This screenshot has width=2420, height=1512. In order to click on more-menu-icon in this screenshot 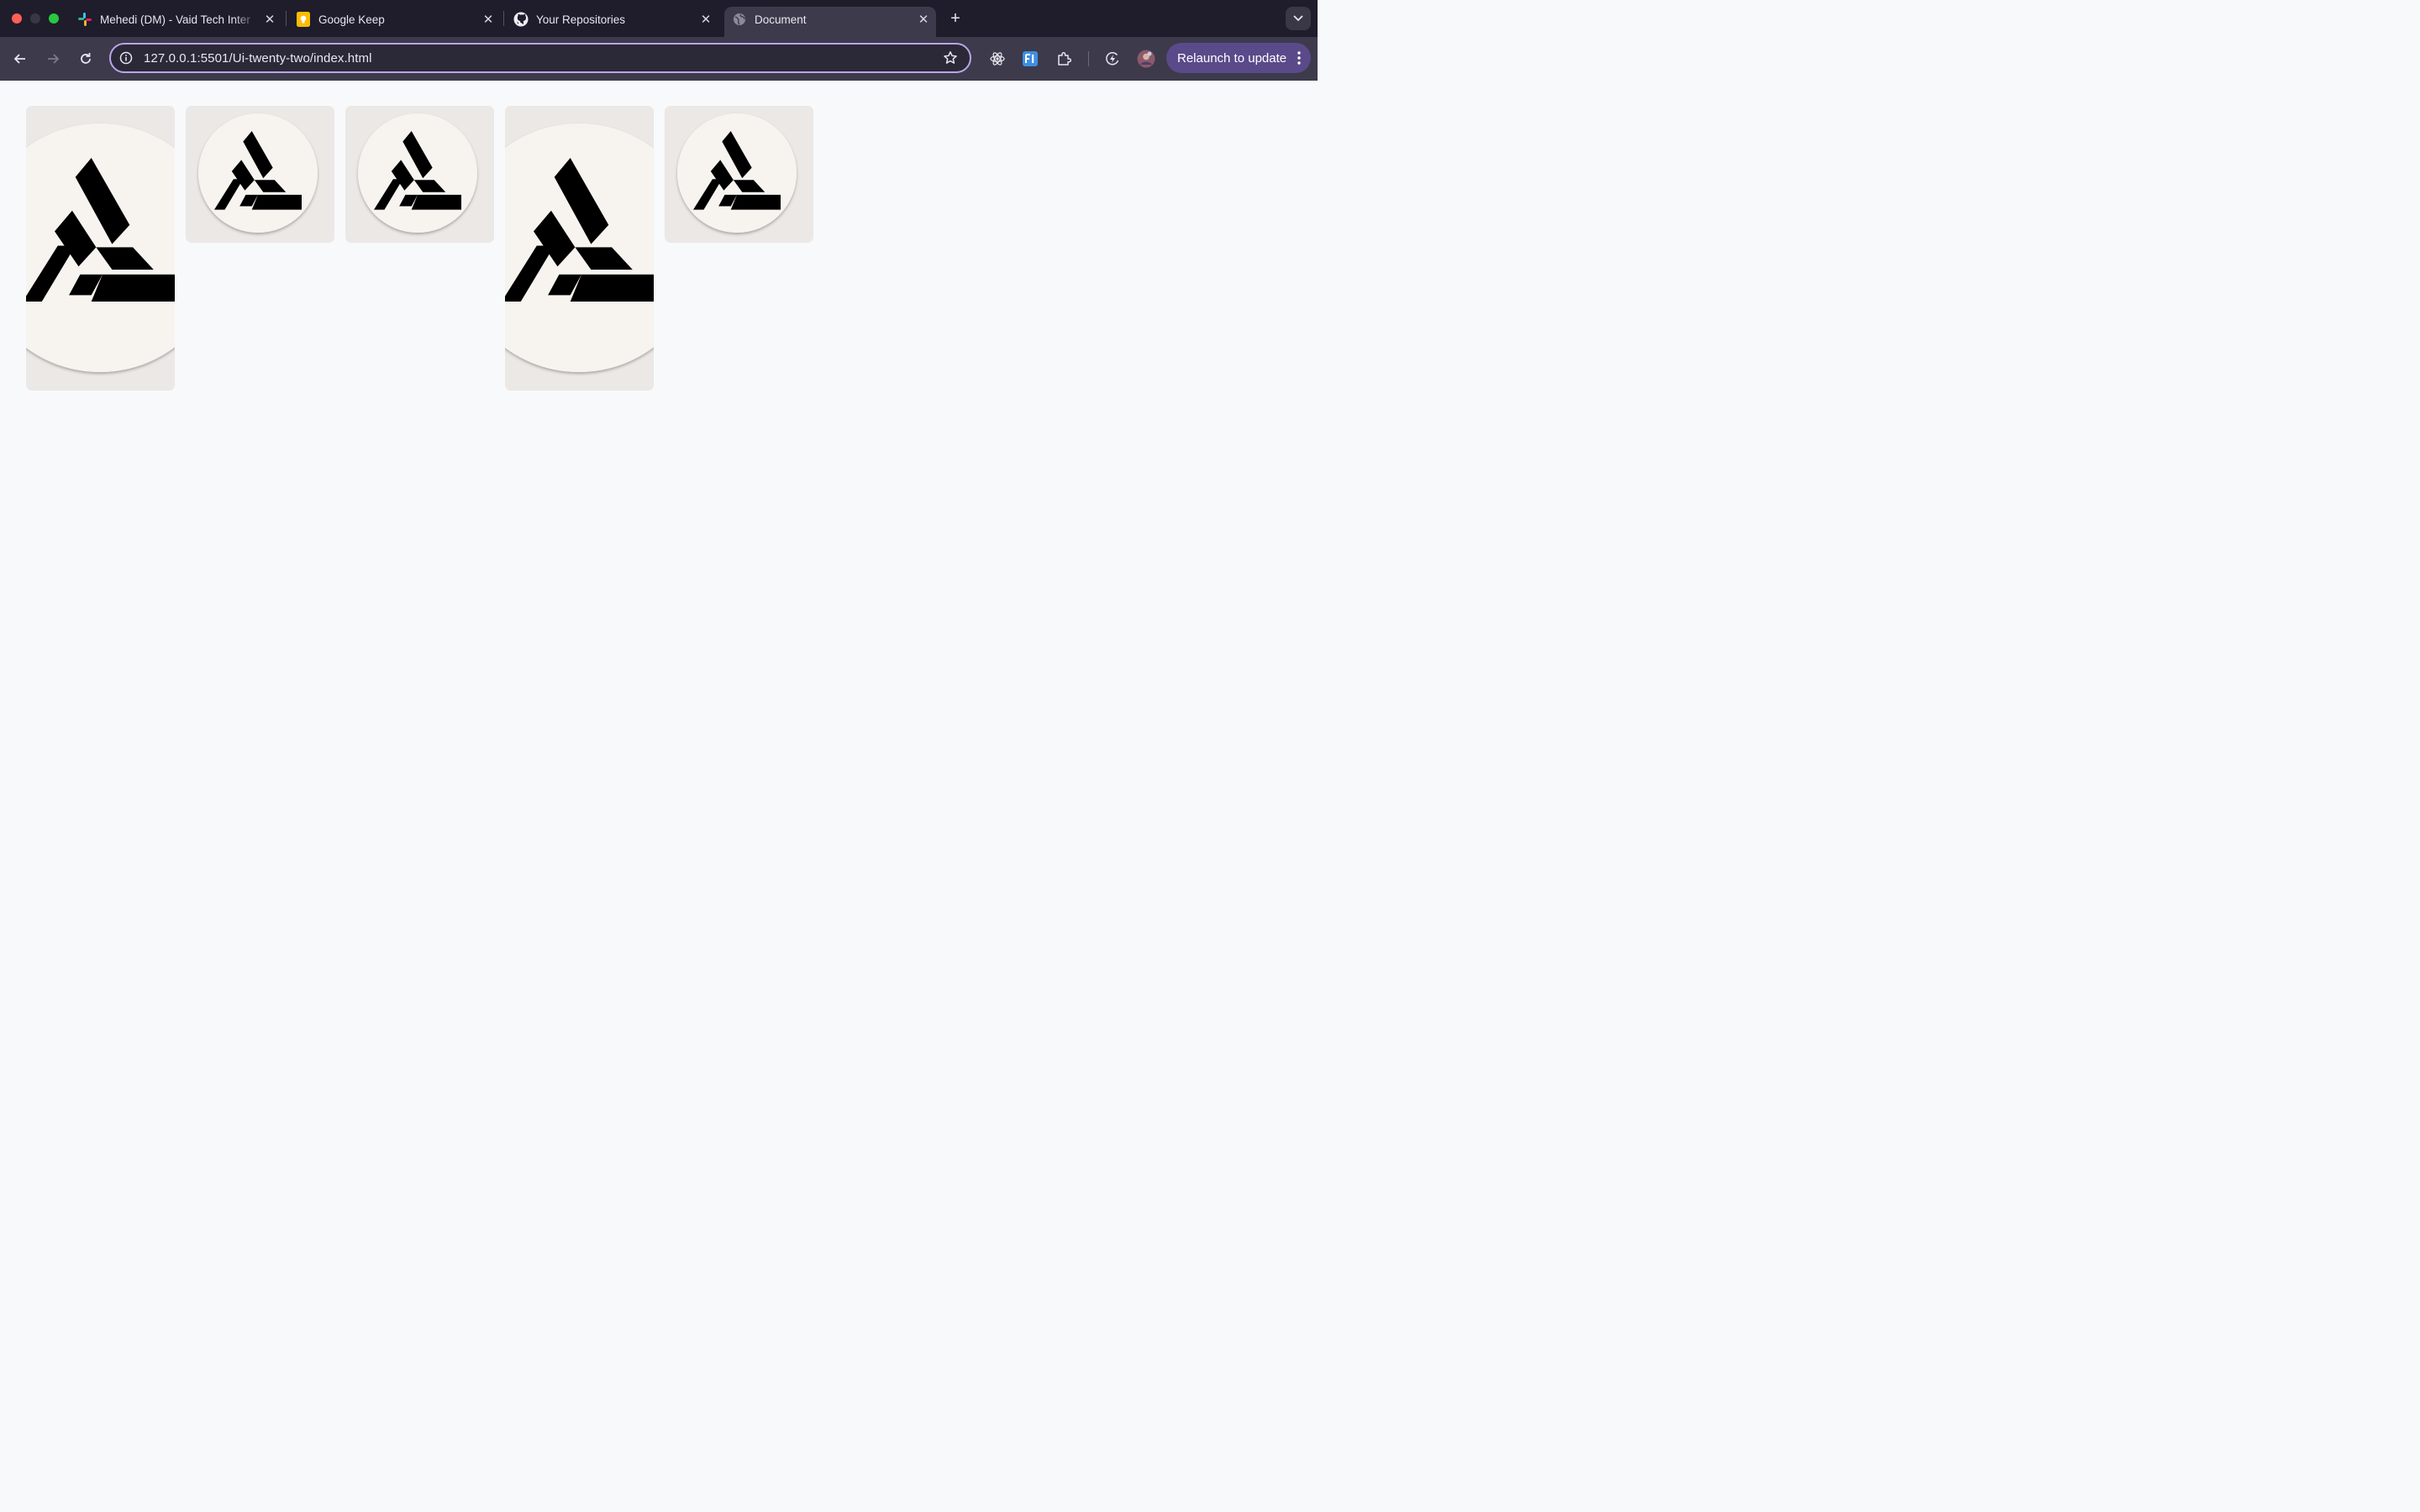, I will do `click(1299, 58)`.